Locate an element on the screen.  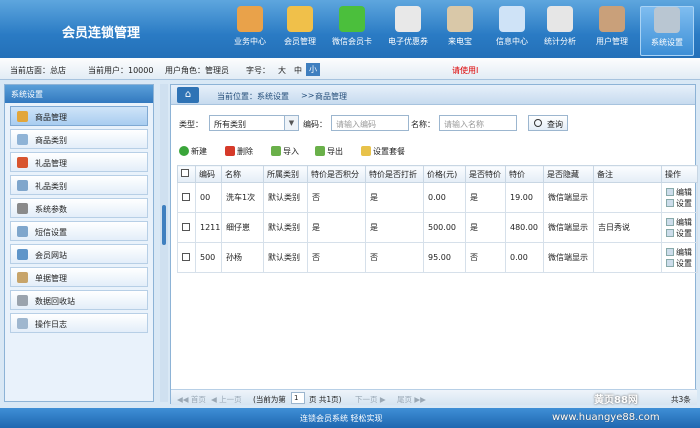
cell-code: 1211 is located at coordinates (208, 227).